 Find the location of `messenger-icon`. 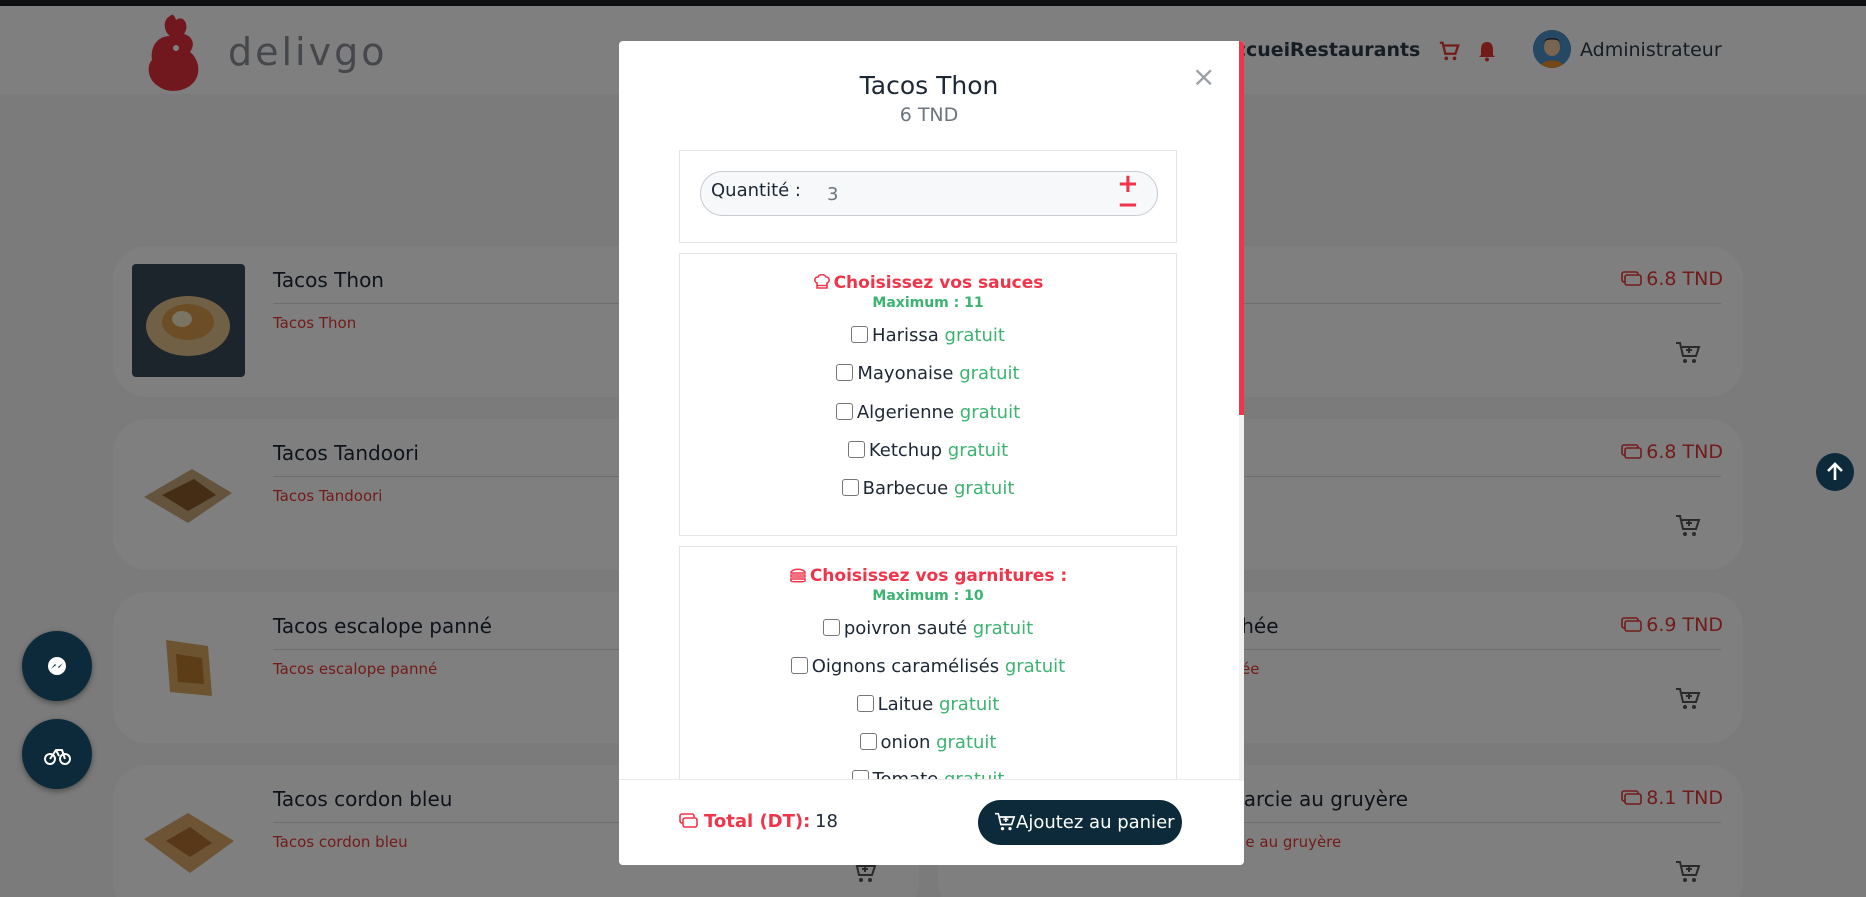

messenger-icon is located at coordinates (57, 666).